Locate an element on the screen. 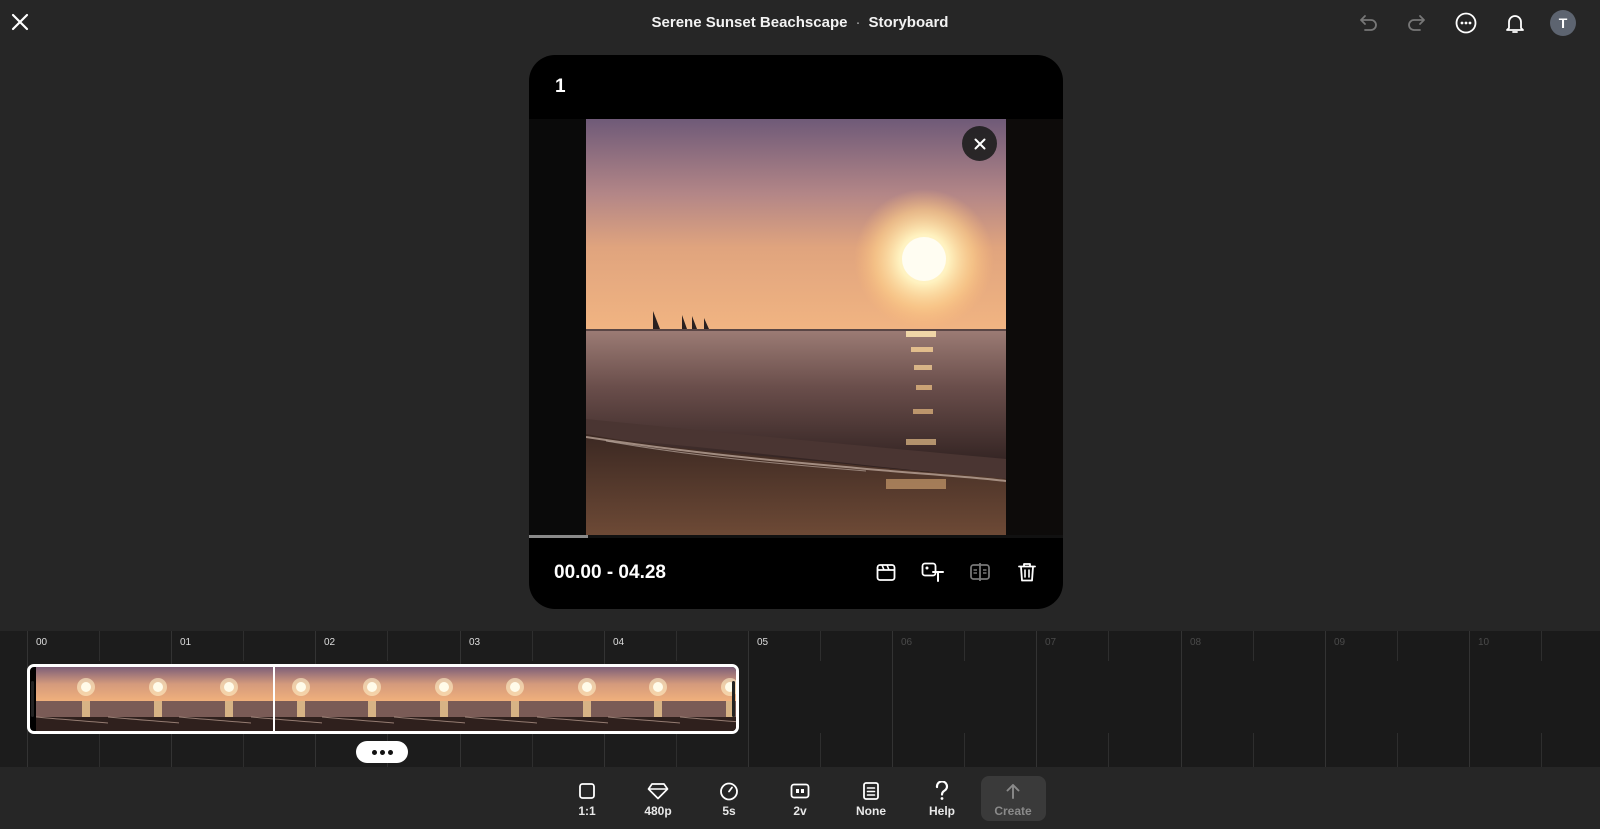 Image resolution: width=1600 pixels, height=829 pixels. undo-icon is located at coordinates (1368, 22).